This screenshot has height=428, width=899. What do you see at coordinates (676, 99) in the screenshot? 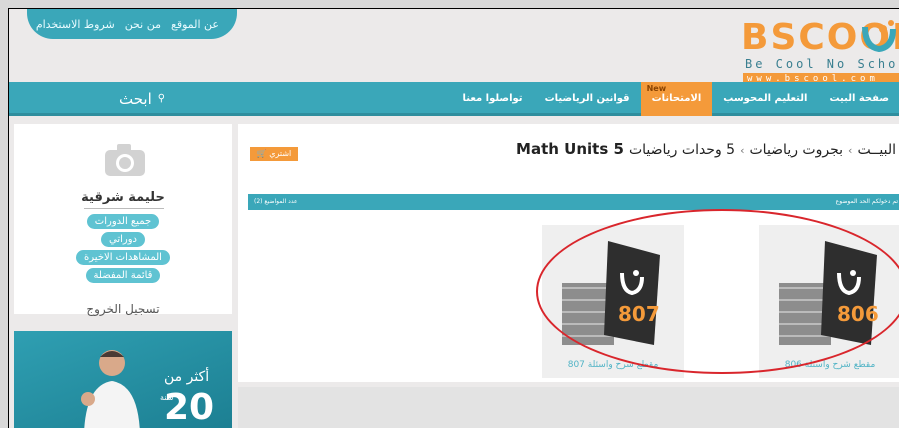
I see `nav-exams: New الامتحانات` at bounding box center [676, 99].